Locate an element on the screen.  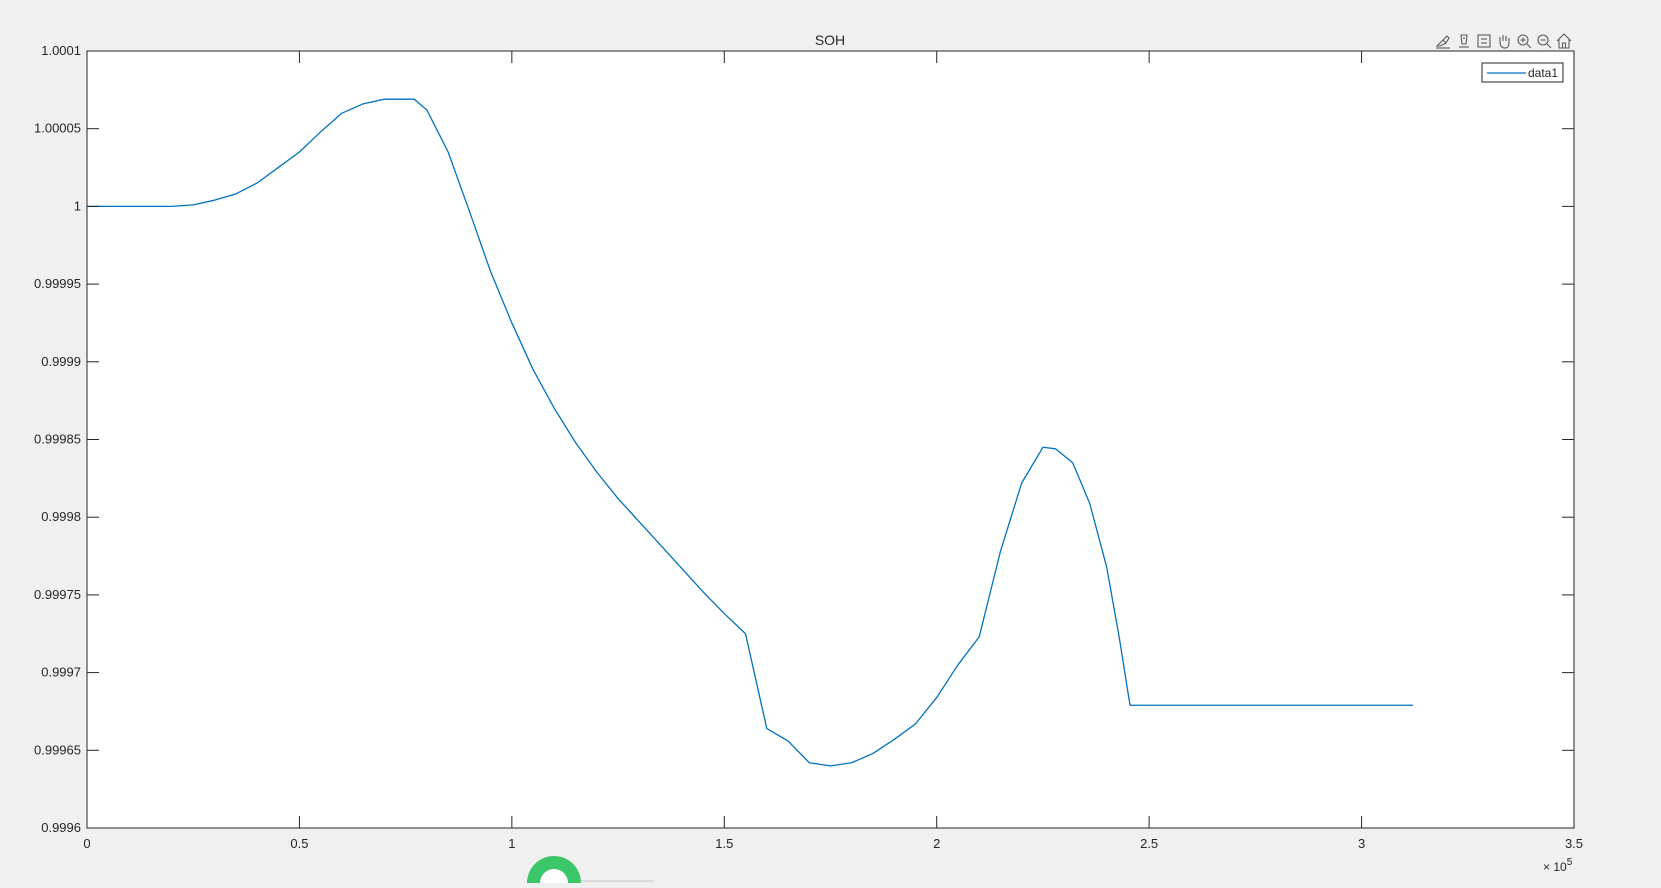
y-tick-label: 1.0001 is located at coordinates (61, 50).